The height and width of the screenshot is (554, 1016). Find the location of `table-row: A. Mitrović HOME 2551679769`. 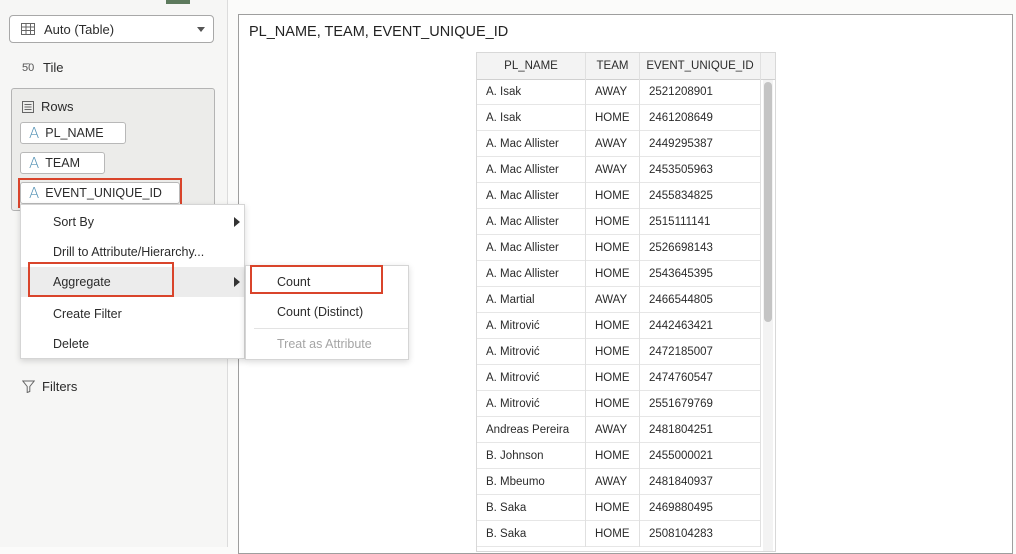

table-row: A. Mitrović HOME 2551679769 is located at coordinates (619, 404).